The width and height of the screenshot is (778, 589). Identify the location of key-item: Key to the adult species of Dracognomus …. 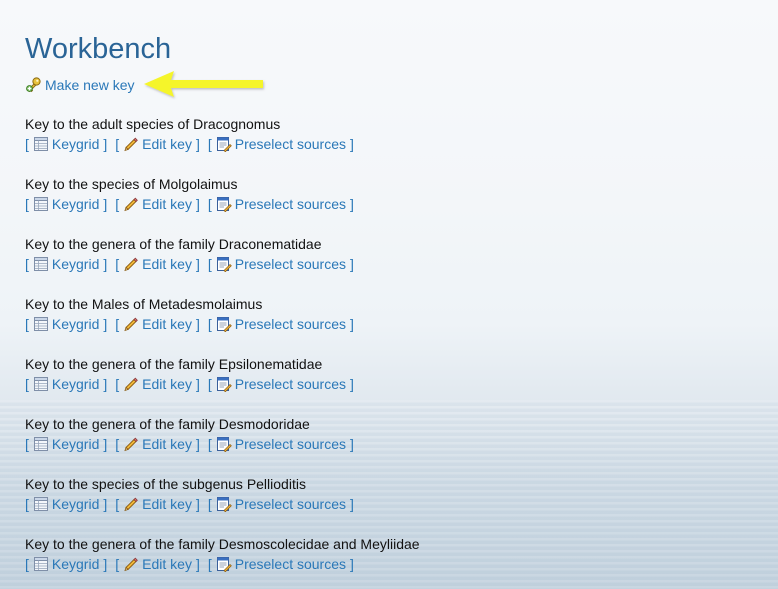
(401, 144).